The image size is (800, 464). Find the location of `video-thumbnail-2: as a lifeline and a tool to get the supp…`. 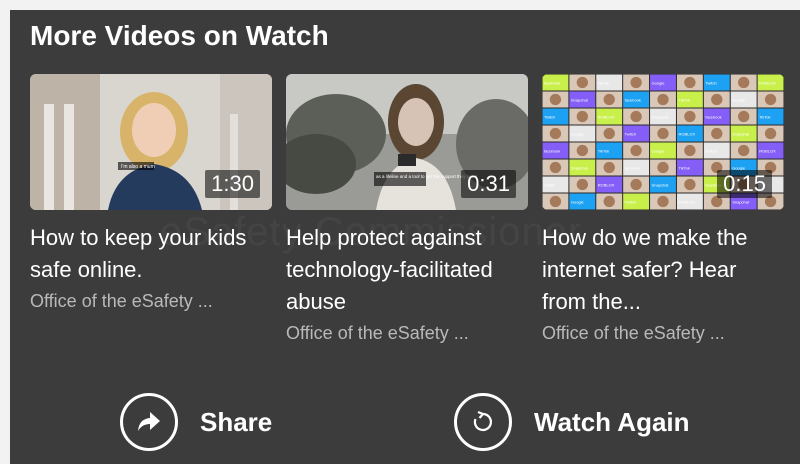

video-thumbnail-2: as a lifeline and a tool to get the supp… is located at coordinates (407, 142).